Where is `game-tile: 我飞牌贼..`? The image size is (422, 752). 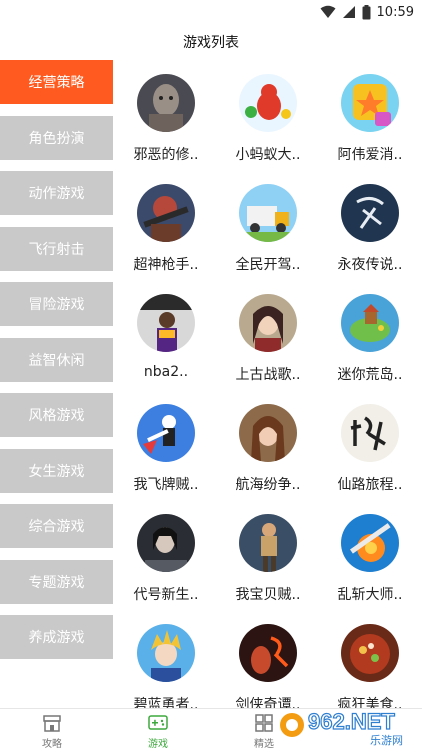
game-tile: 我飞牌贼.. is located at coordinates (166, 445).